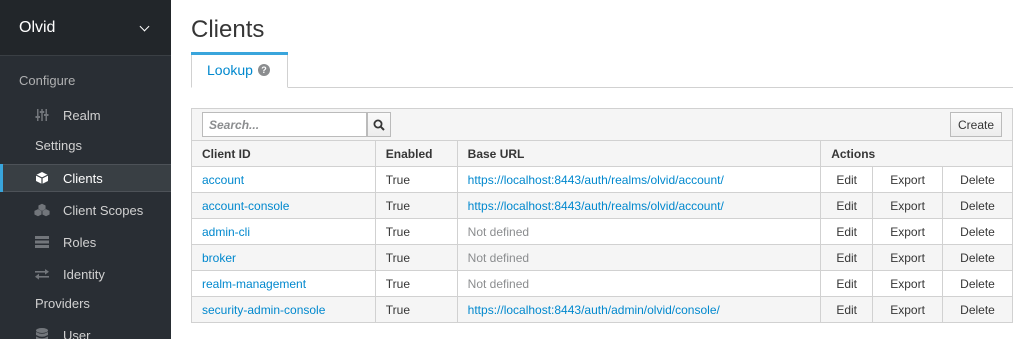 This screenshot has height=339, width=1019. Describe the element at coordinates (230, 70) in the screenshot. I see `tab-label: Lookup` at that location.